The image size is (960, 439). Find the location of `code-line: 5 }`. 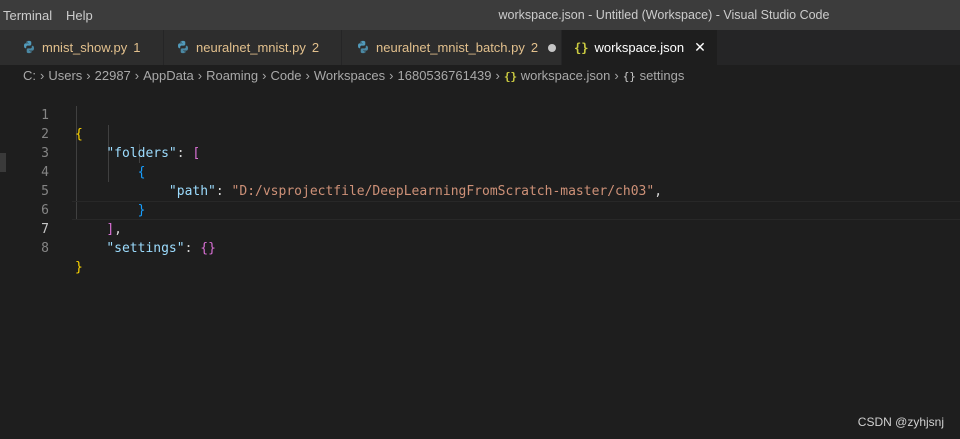

code-line: 5 } is located at coordinates (480, 190).